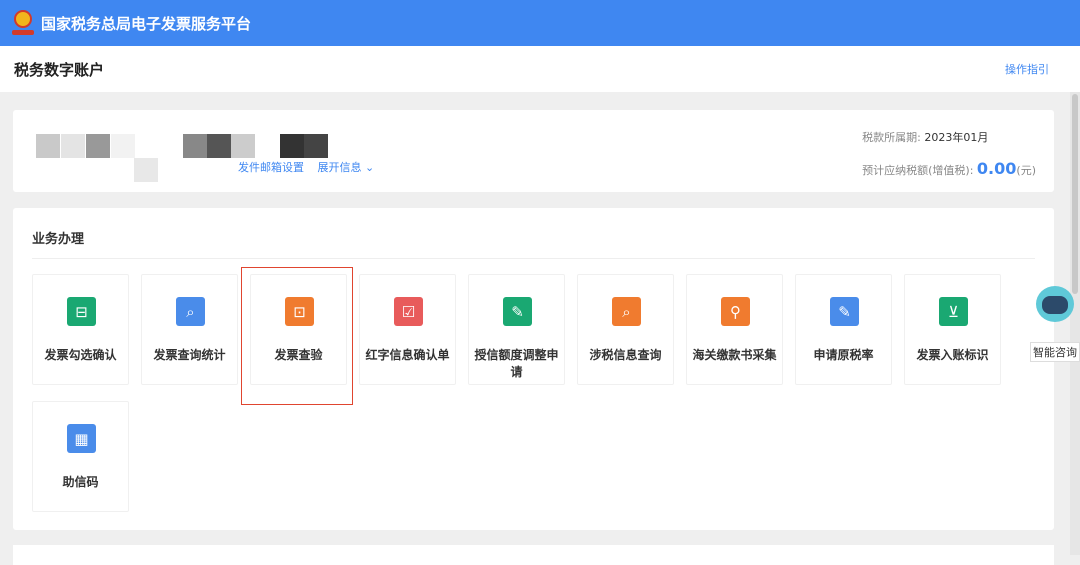  What do you see at coordinates (271, 167) in the screenshot?
I see `mailbox-setting-link: 发件邮箱设置` at bounding box center [271, 167].